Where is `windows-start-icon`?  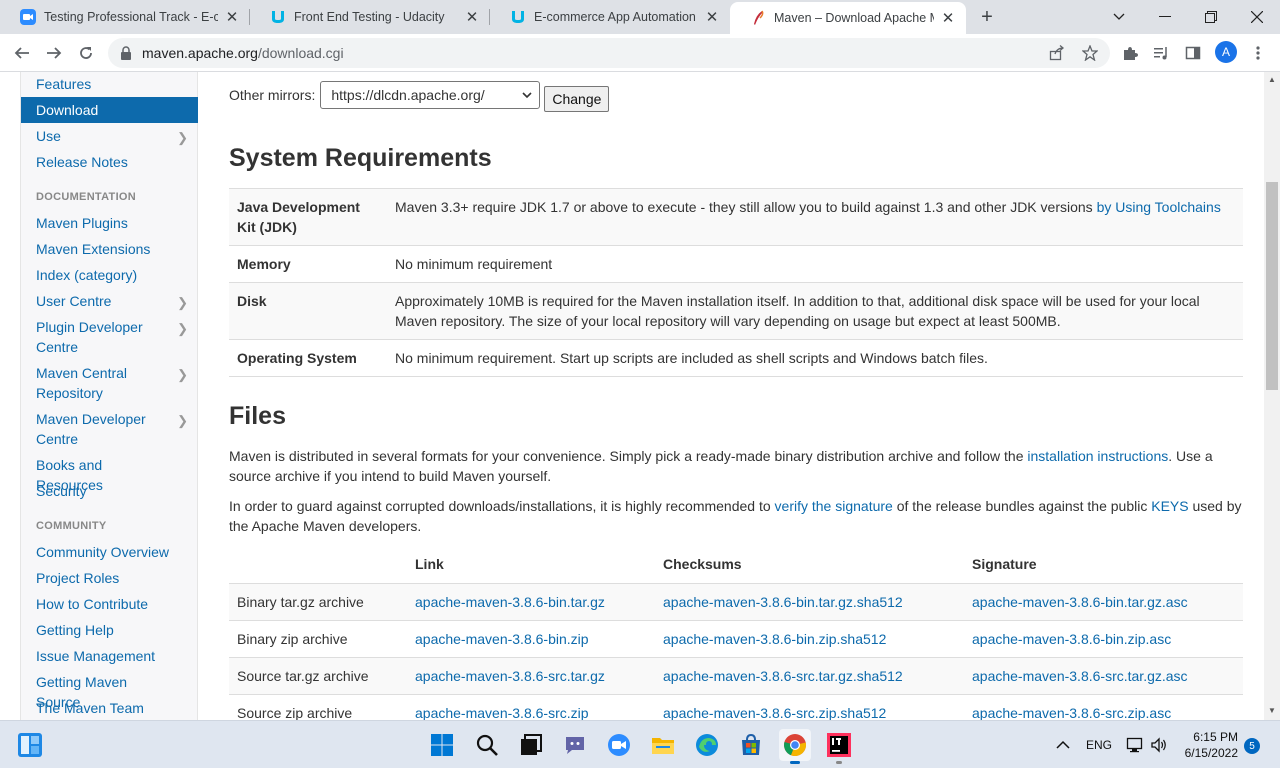 windows-start-icon is located at coordinates (442, 745).